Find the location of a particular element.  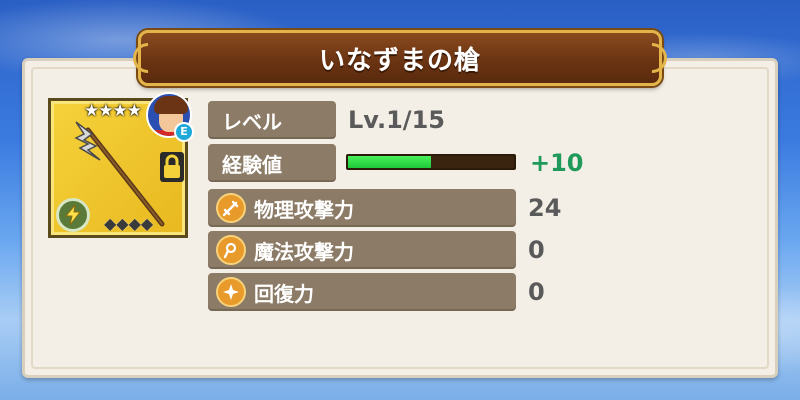

item-title: いなずまの槍 is located at coordinates (399, 60).